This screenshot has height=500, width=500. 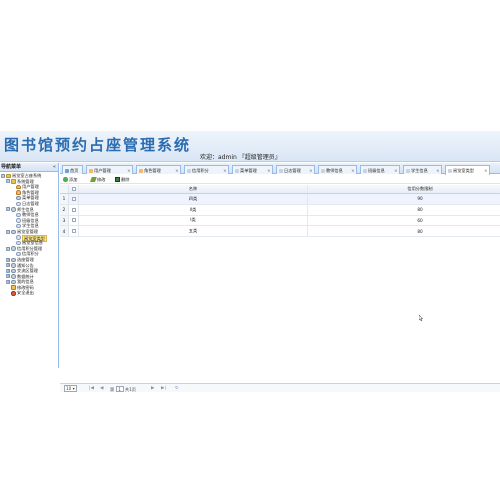 I want to click on mouse-cursor-icon, so click(x=421, y=318).